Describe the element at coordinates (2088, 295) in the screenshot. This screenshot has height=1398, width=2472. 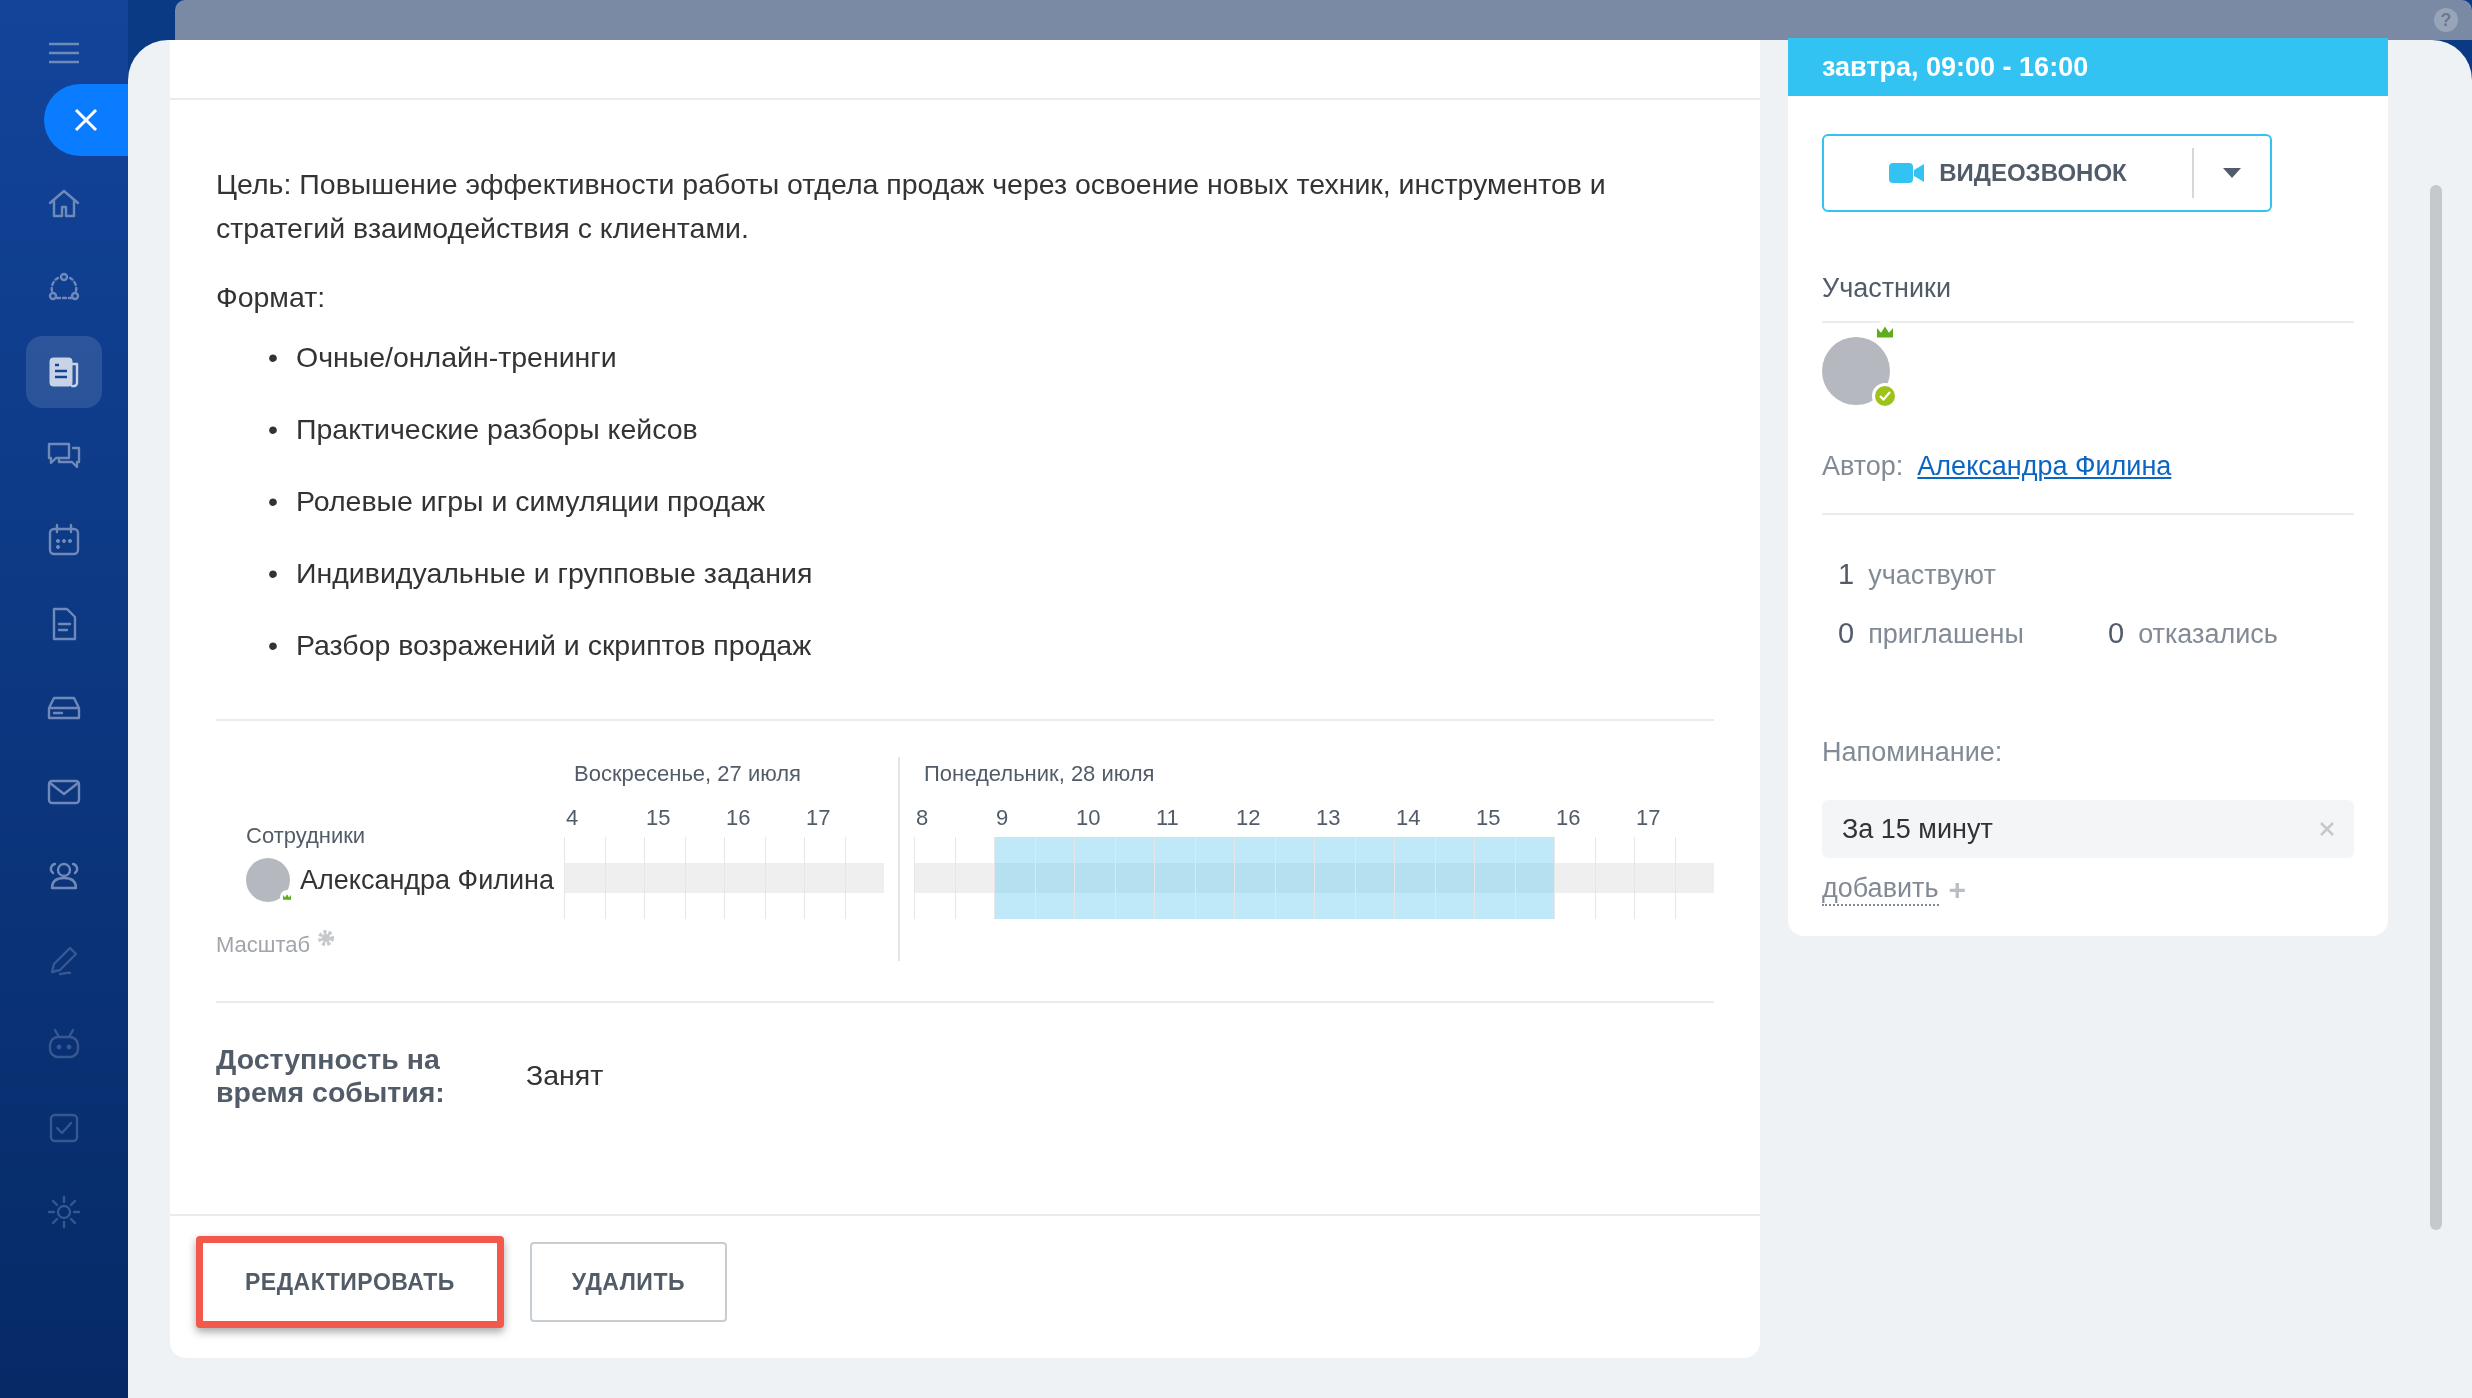
I see `participants-label: Участники` at that location.